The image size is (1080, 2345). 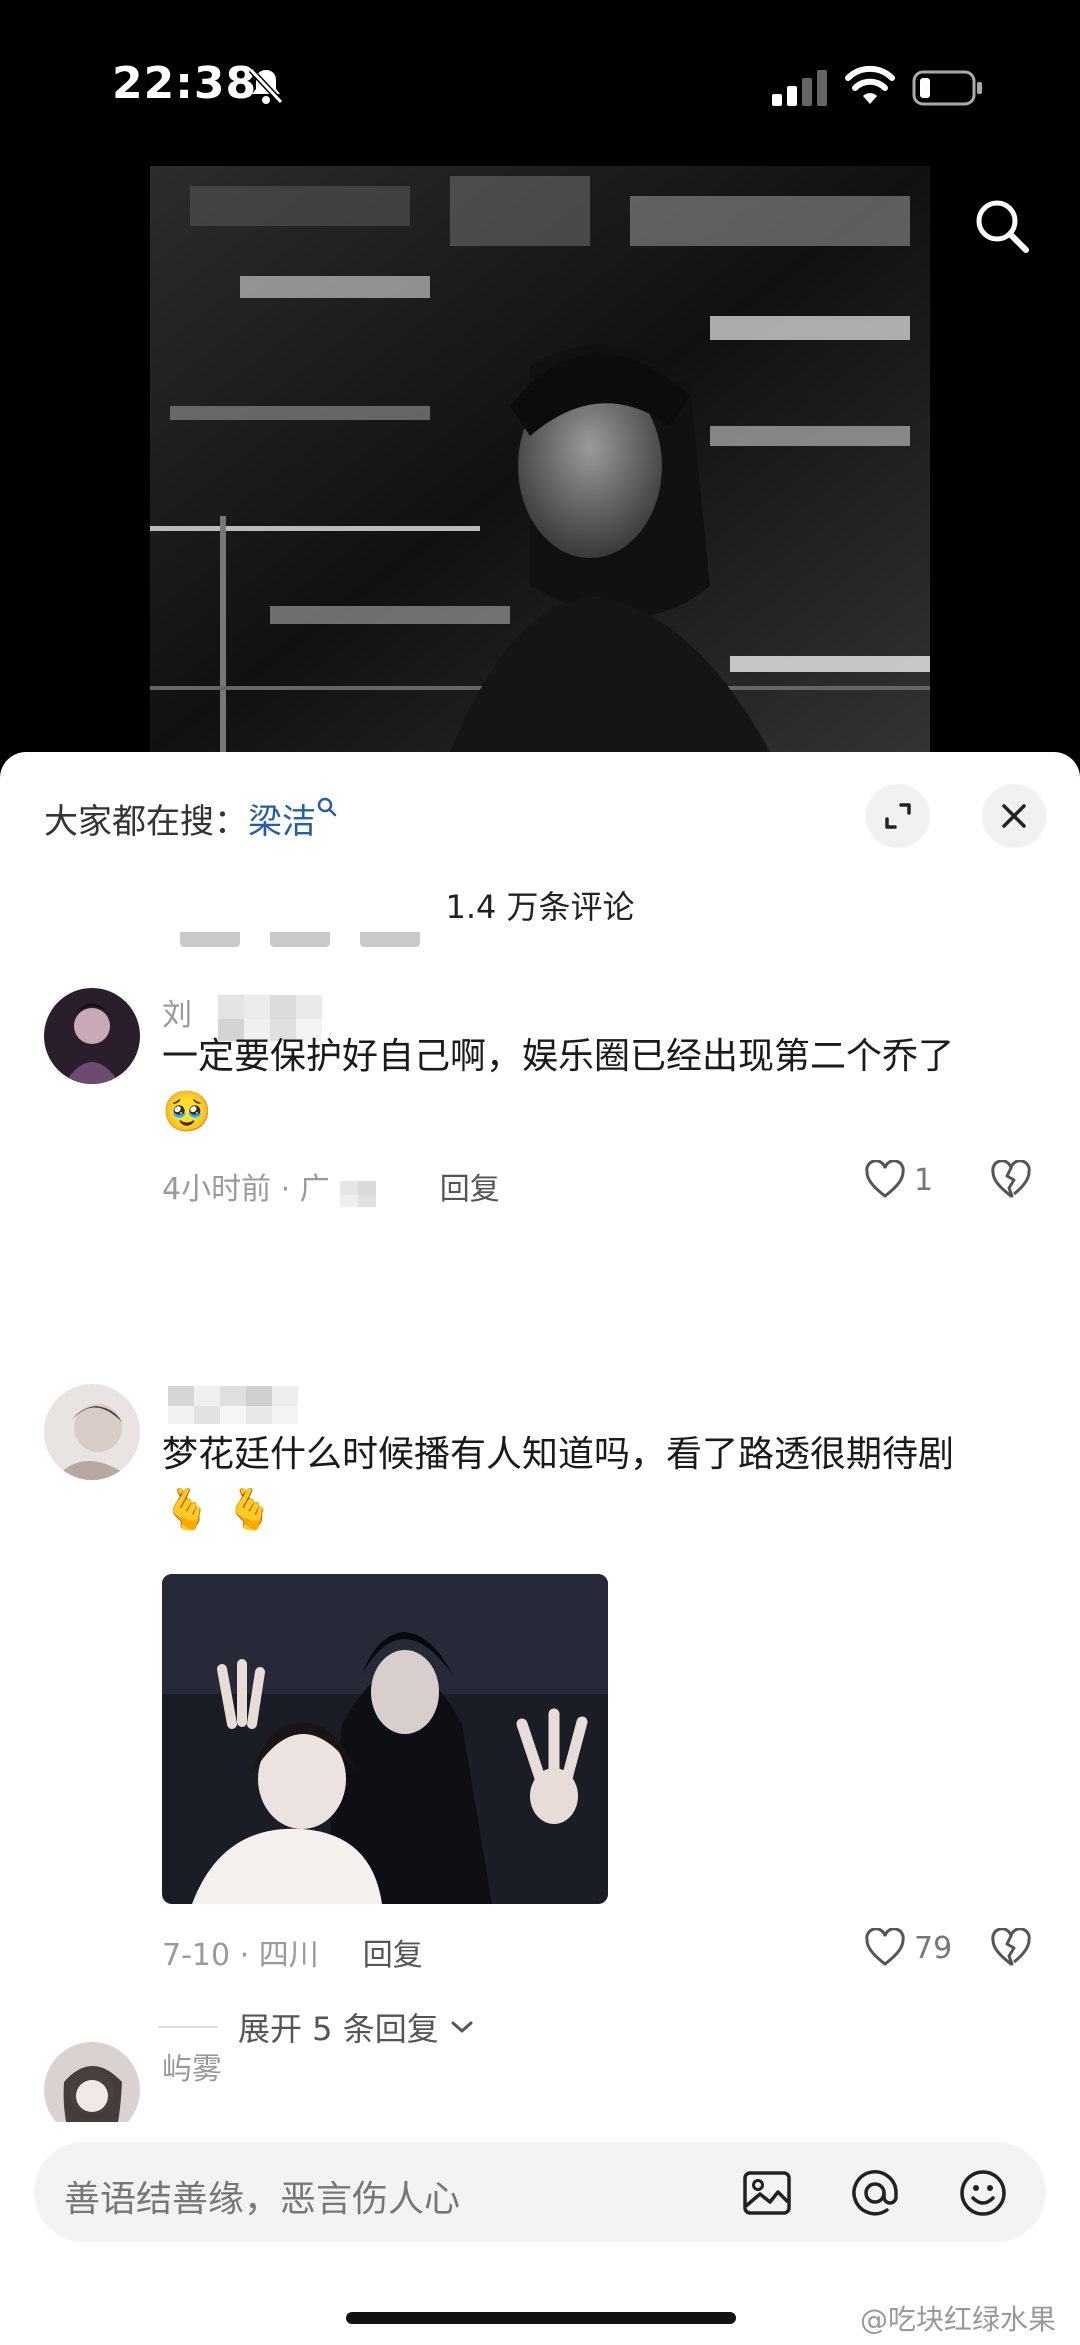 I want to click on sheet-header: 大家都在搜：梁洁 1.4 万条评论, so click(x=540, y=839).